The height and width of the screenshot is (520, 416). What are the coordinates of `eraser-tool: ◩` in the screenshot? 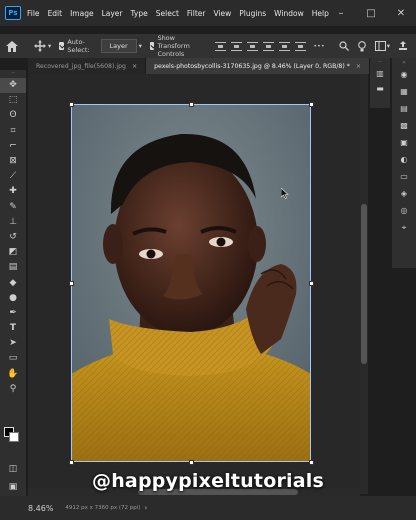 It's located at (13, 252).